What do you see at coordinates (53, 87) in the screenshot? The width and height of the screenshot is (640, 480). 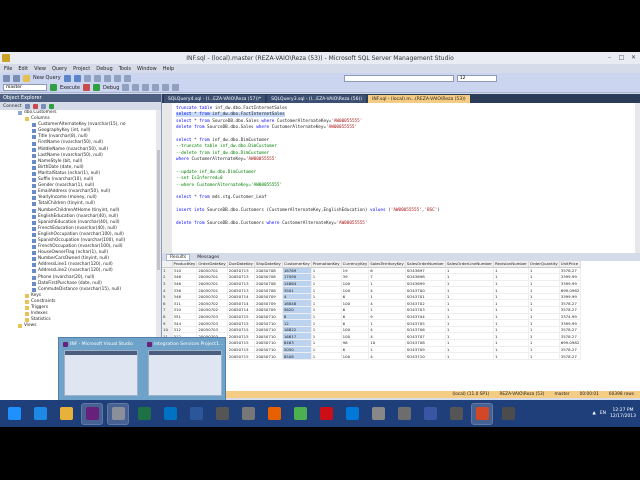 I see `execute-icon` at bounding box center [53, 87].